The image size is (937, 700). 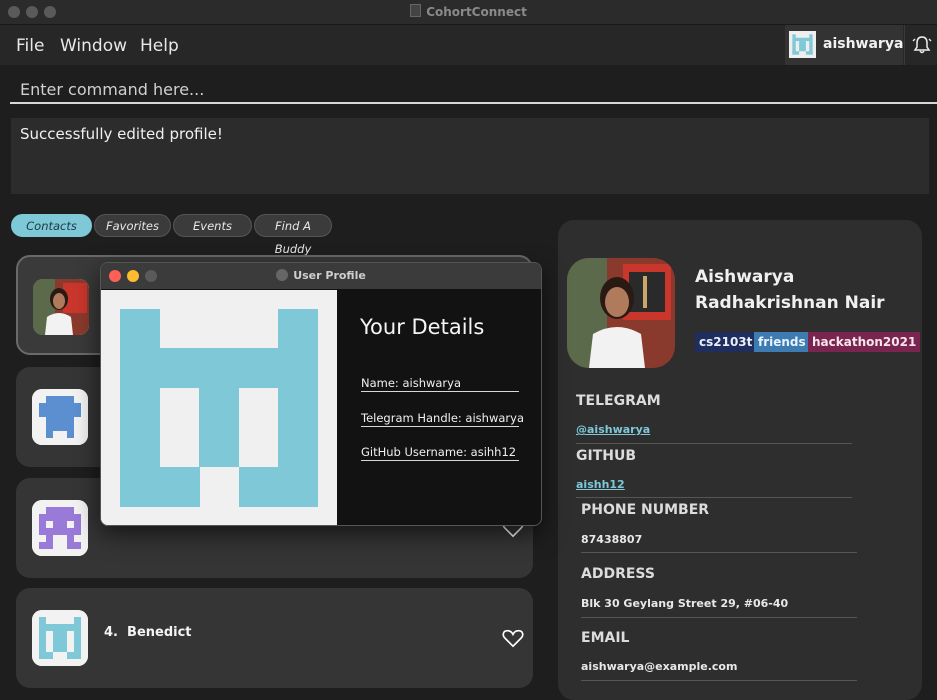 I want to click on telegram-link: @aishwarya, so click(x=613, y=429).